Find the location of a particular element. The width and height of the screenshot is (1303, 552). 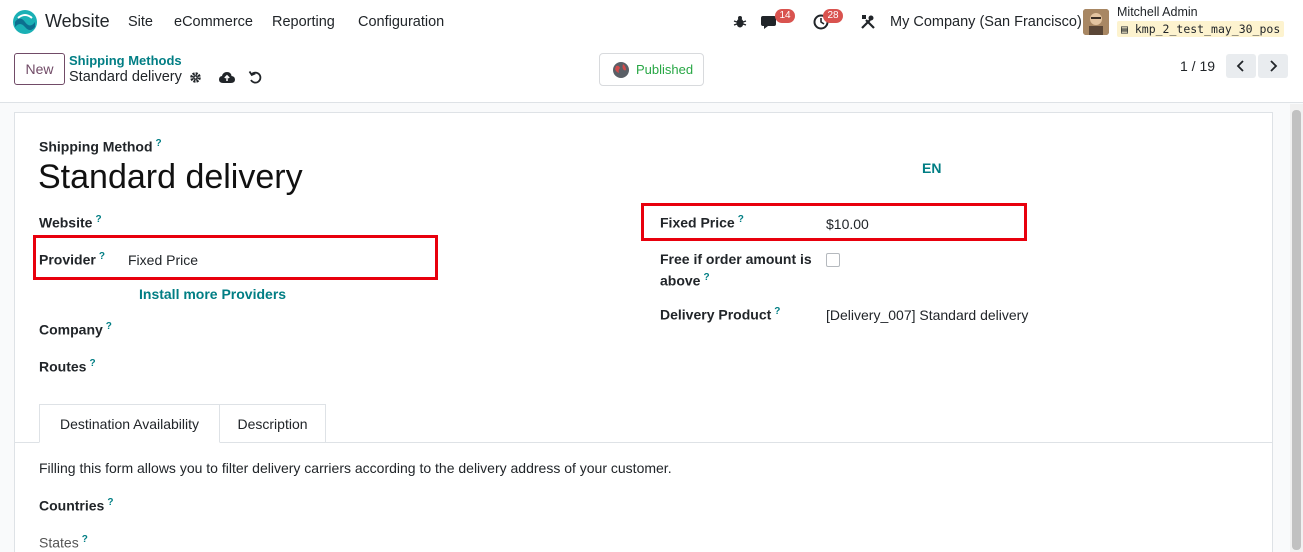

website-label-text: Website is located at coordinates (66, 222).